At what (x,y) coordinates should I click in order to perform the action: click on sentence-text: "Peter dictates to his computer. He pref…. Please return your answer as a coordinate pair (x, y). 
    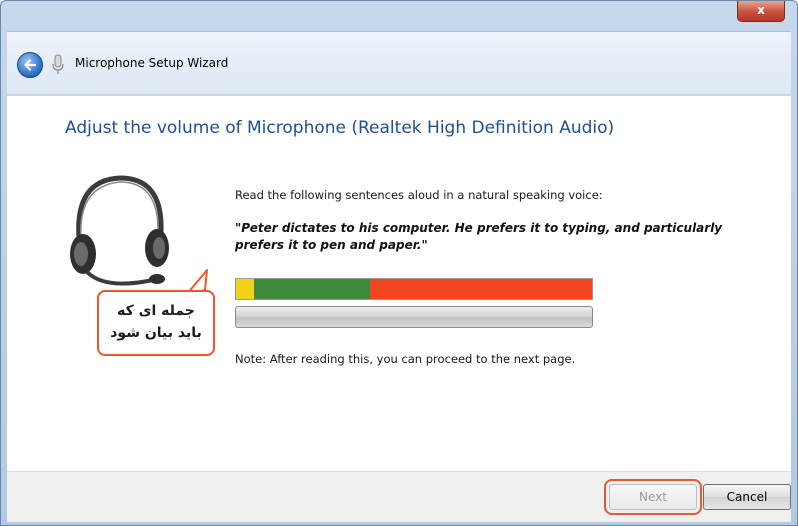
    Looking at the image, I should click on (479, 236).